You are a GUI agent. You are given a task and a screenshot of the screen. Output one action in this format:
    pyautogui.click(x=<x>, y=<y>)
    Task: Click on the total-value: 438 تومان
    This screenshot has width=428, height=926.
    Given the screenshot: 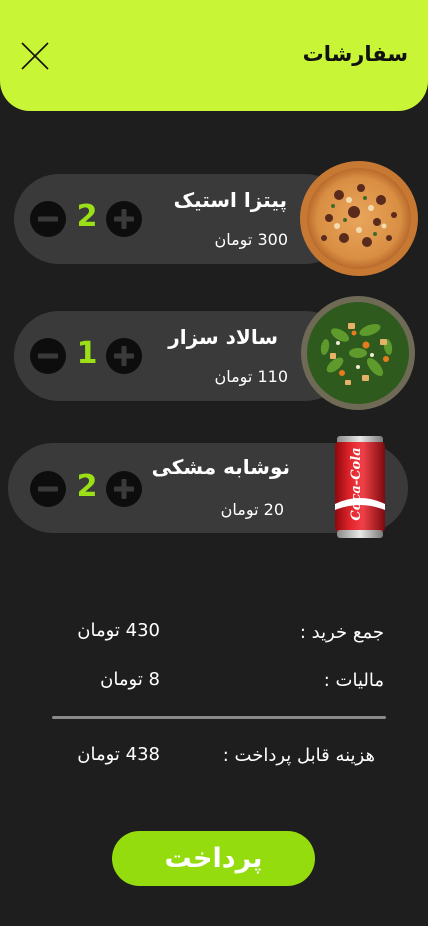 What is the action you would take?
    pyautogui.click(x=118, y=754)
    